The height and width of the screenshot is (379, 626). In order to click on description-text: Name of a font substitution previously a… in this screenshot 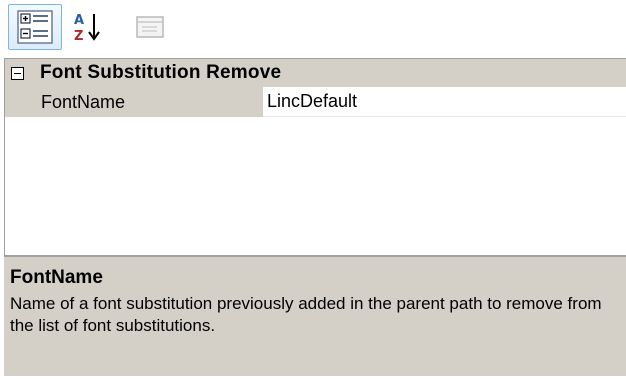, I will do `click(306, 314)`.